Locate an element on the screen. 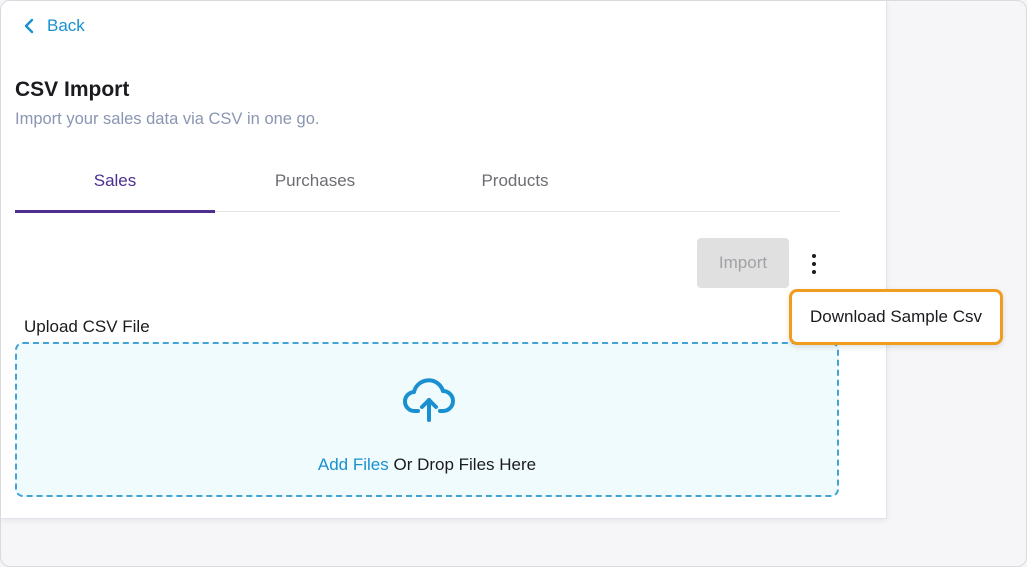 This screenshot has height=567, width=1027. dropdown-menu: Download Sample Csv is located at coordinates (896, 317).